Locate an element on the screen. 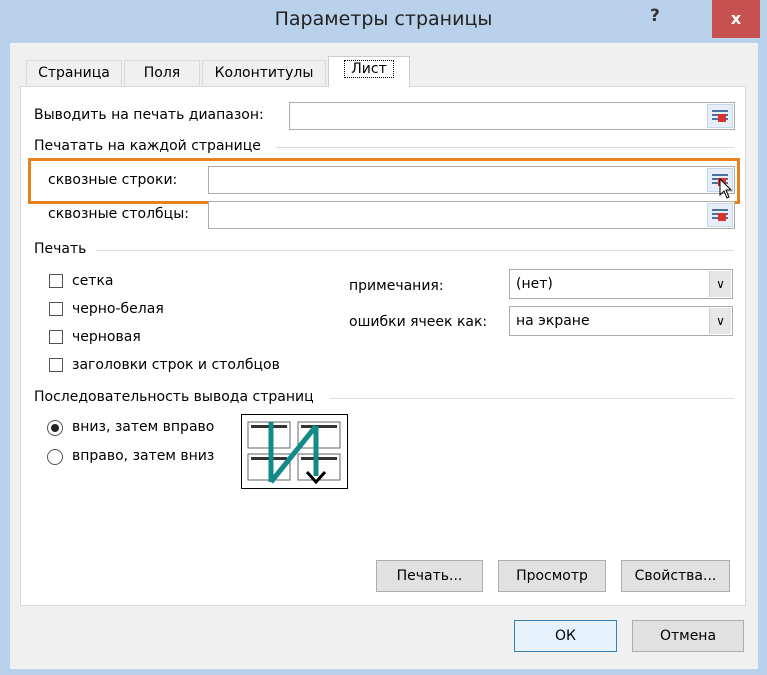 Image resolution: width=767 pixels, height=675 pixels. gridlines-label: сетка is located at coordinates (93, 281).